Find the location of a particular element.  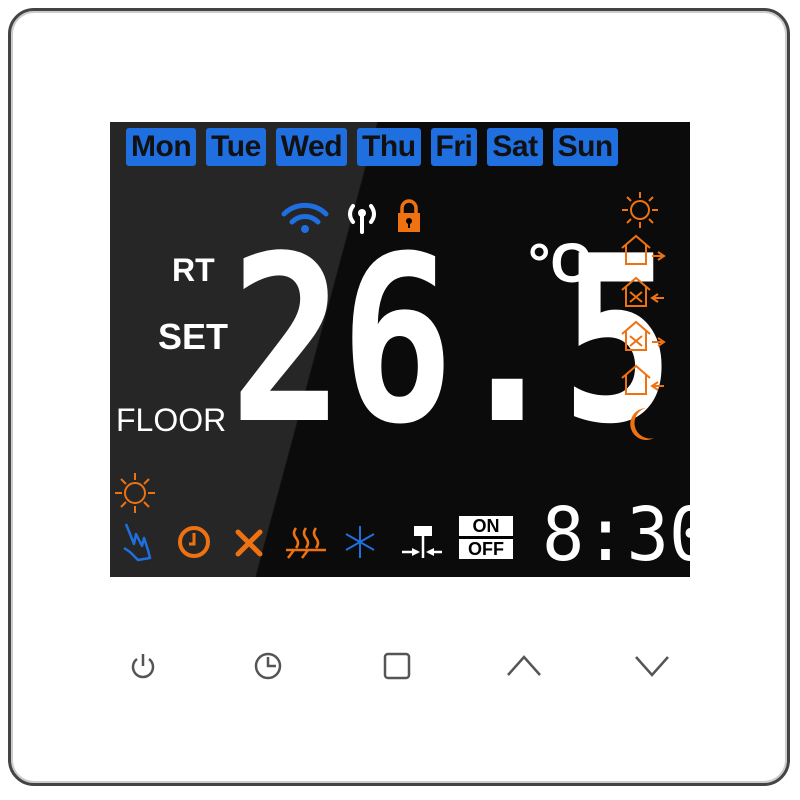

set-label: SET is located at coordinates (193, 336).